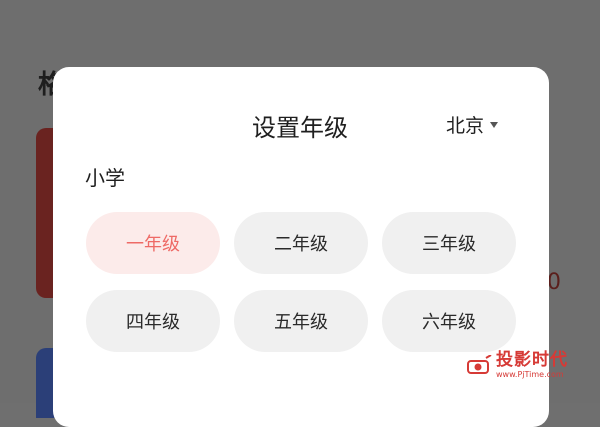 The image size is (600, 427). What do you see at coordinates (479, 365) in the screenshot?
I see `projector-logo-icon` at bounding box center [479, 365].